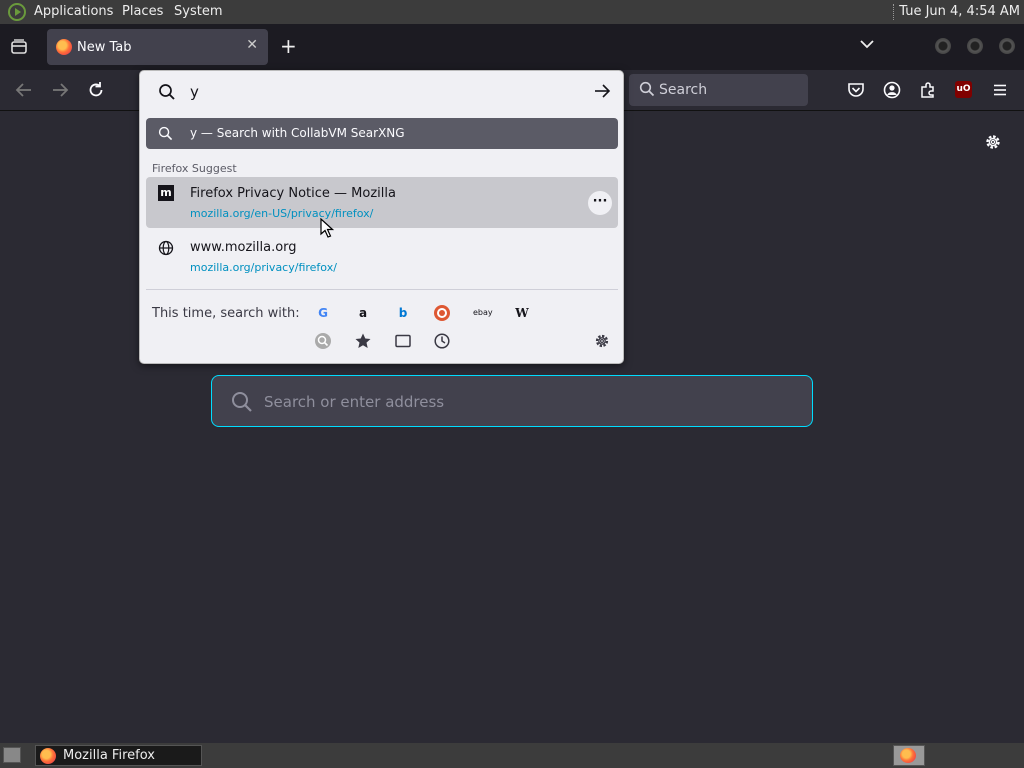 The image size is (1024, 768). Describe the element at coordinates (288, 46) in the screenshot. I see `new-tab-button: +` at that location.